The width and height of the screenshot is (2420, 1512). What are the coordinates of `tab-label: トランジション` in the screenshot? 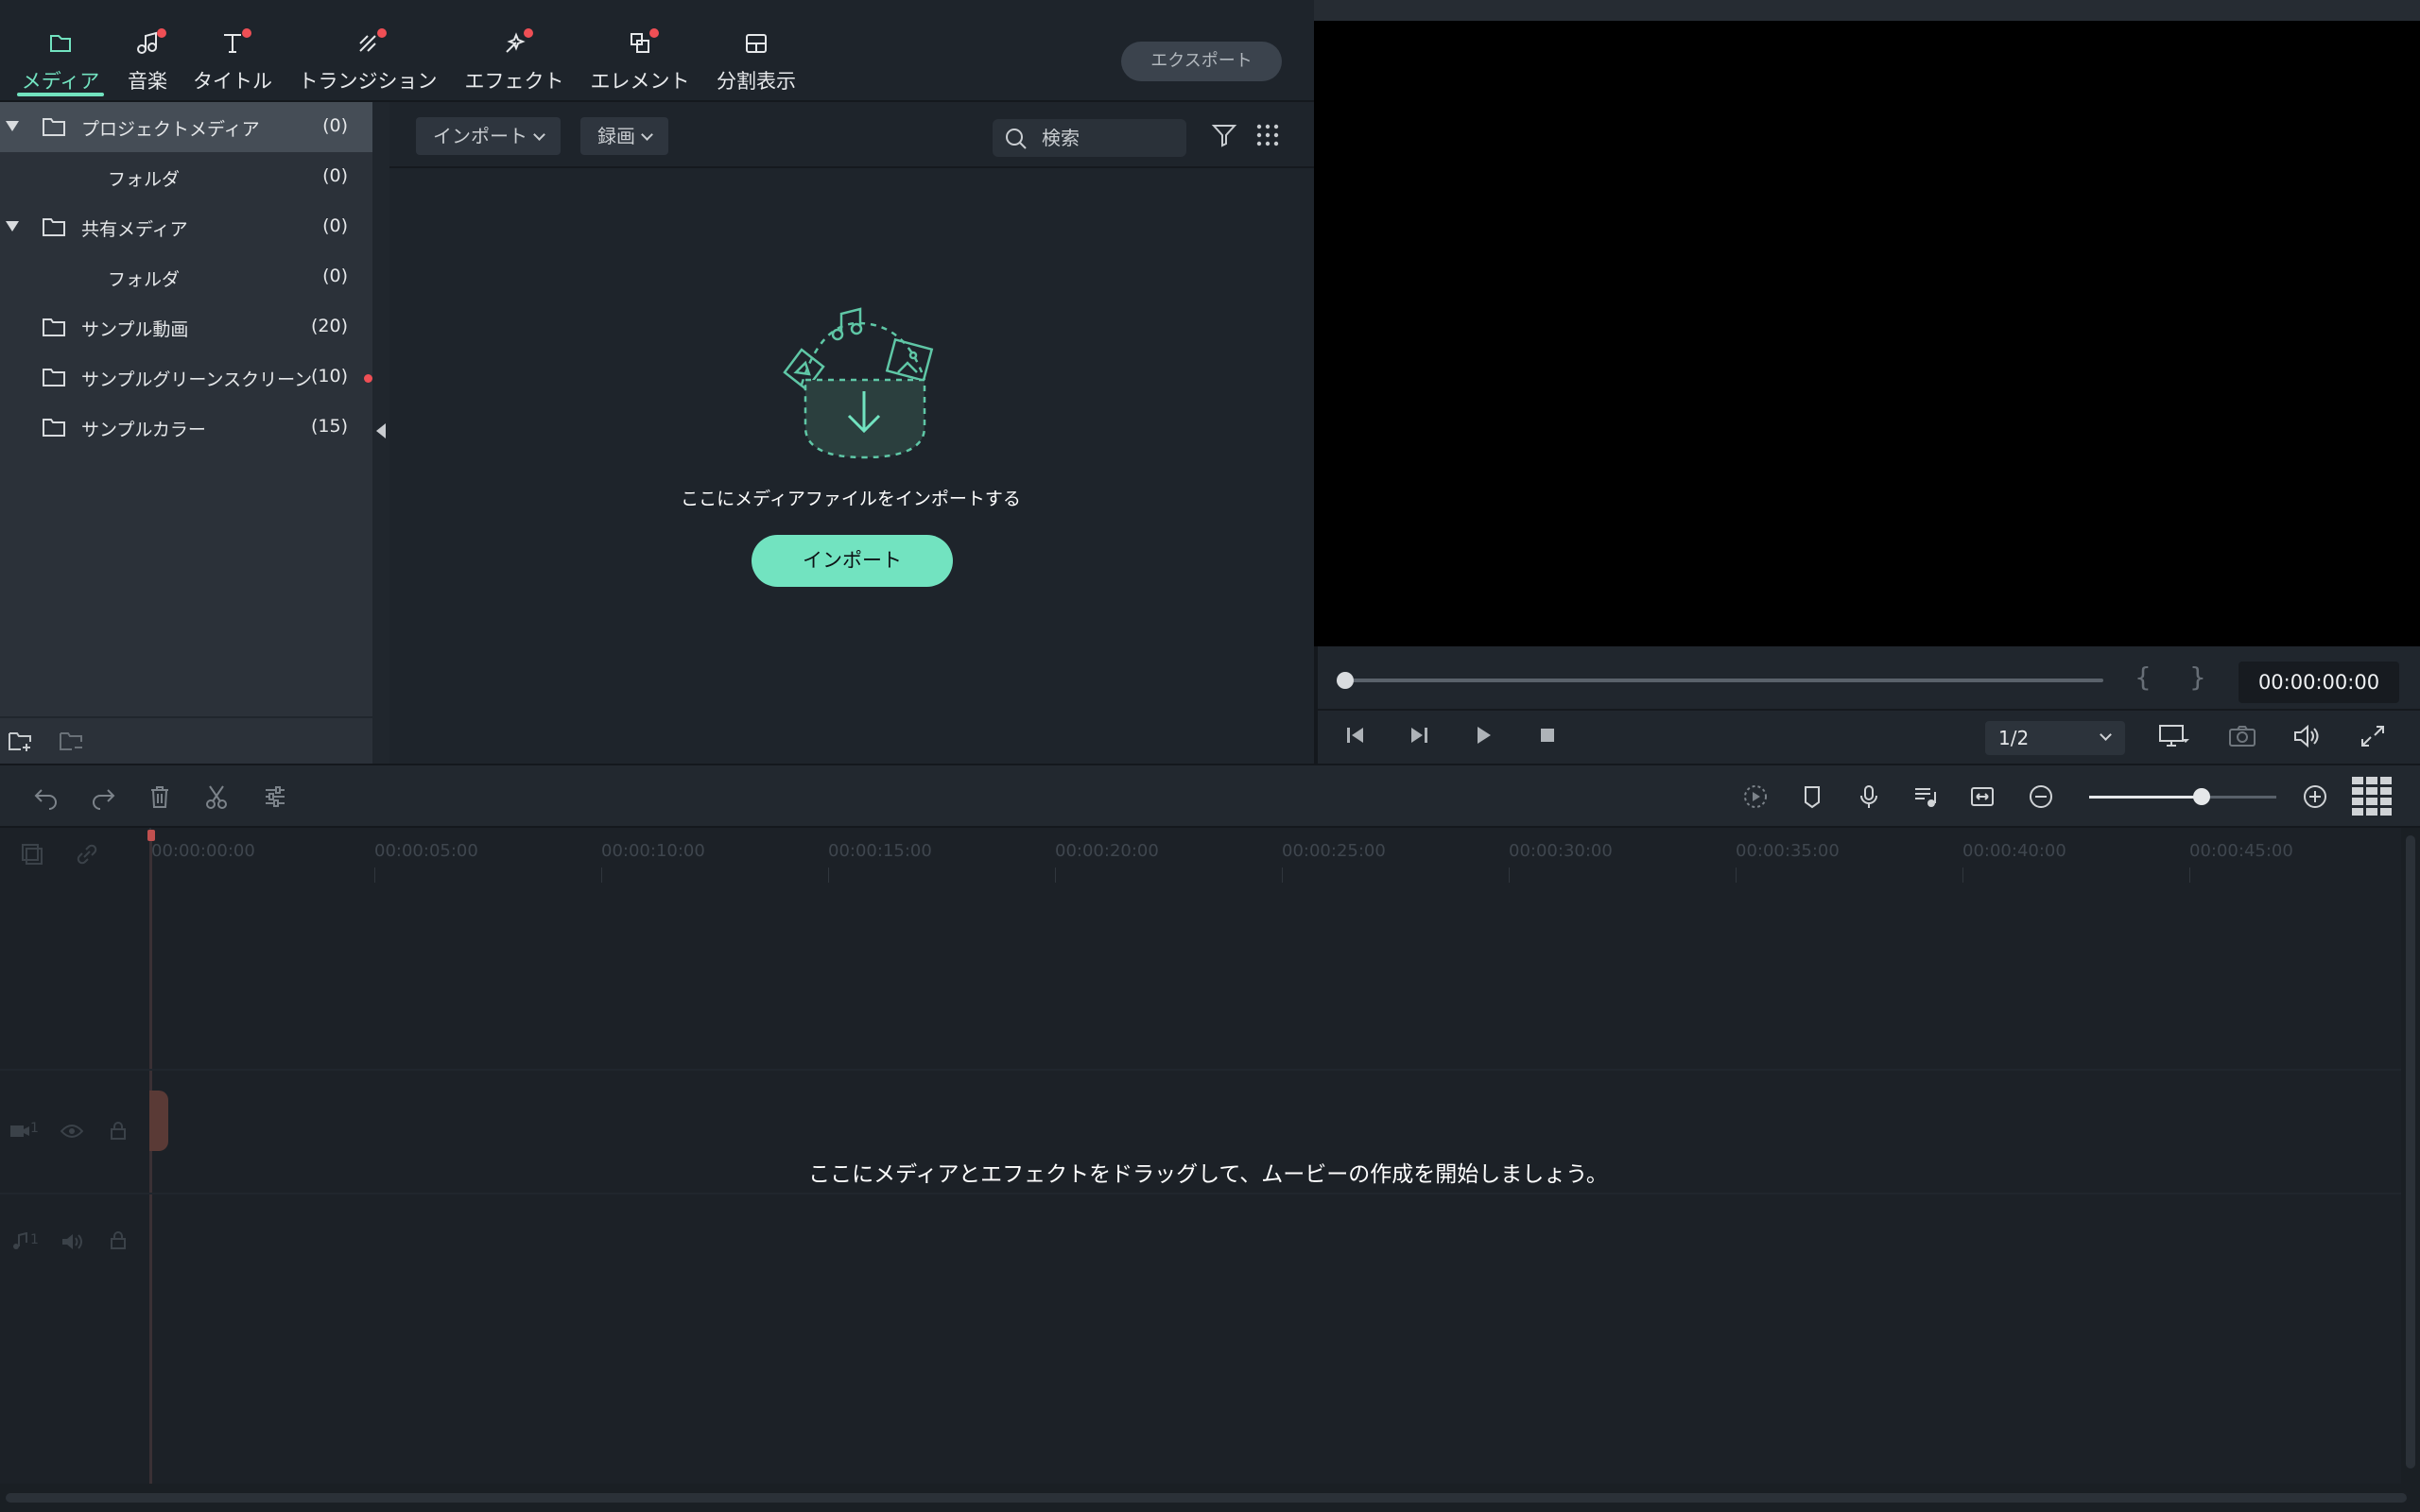 It's located at (368, 81).